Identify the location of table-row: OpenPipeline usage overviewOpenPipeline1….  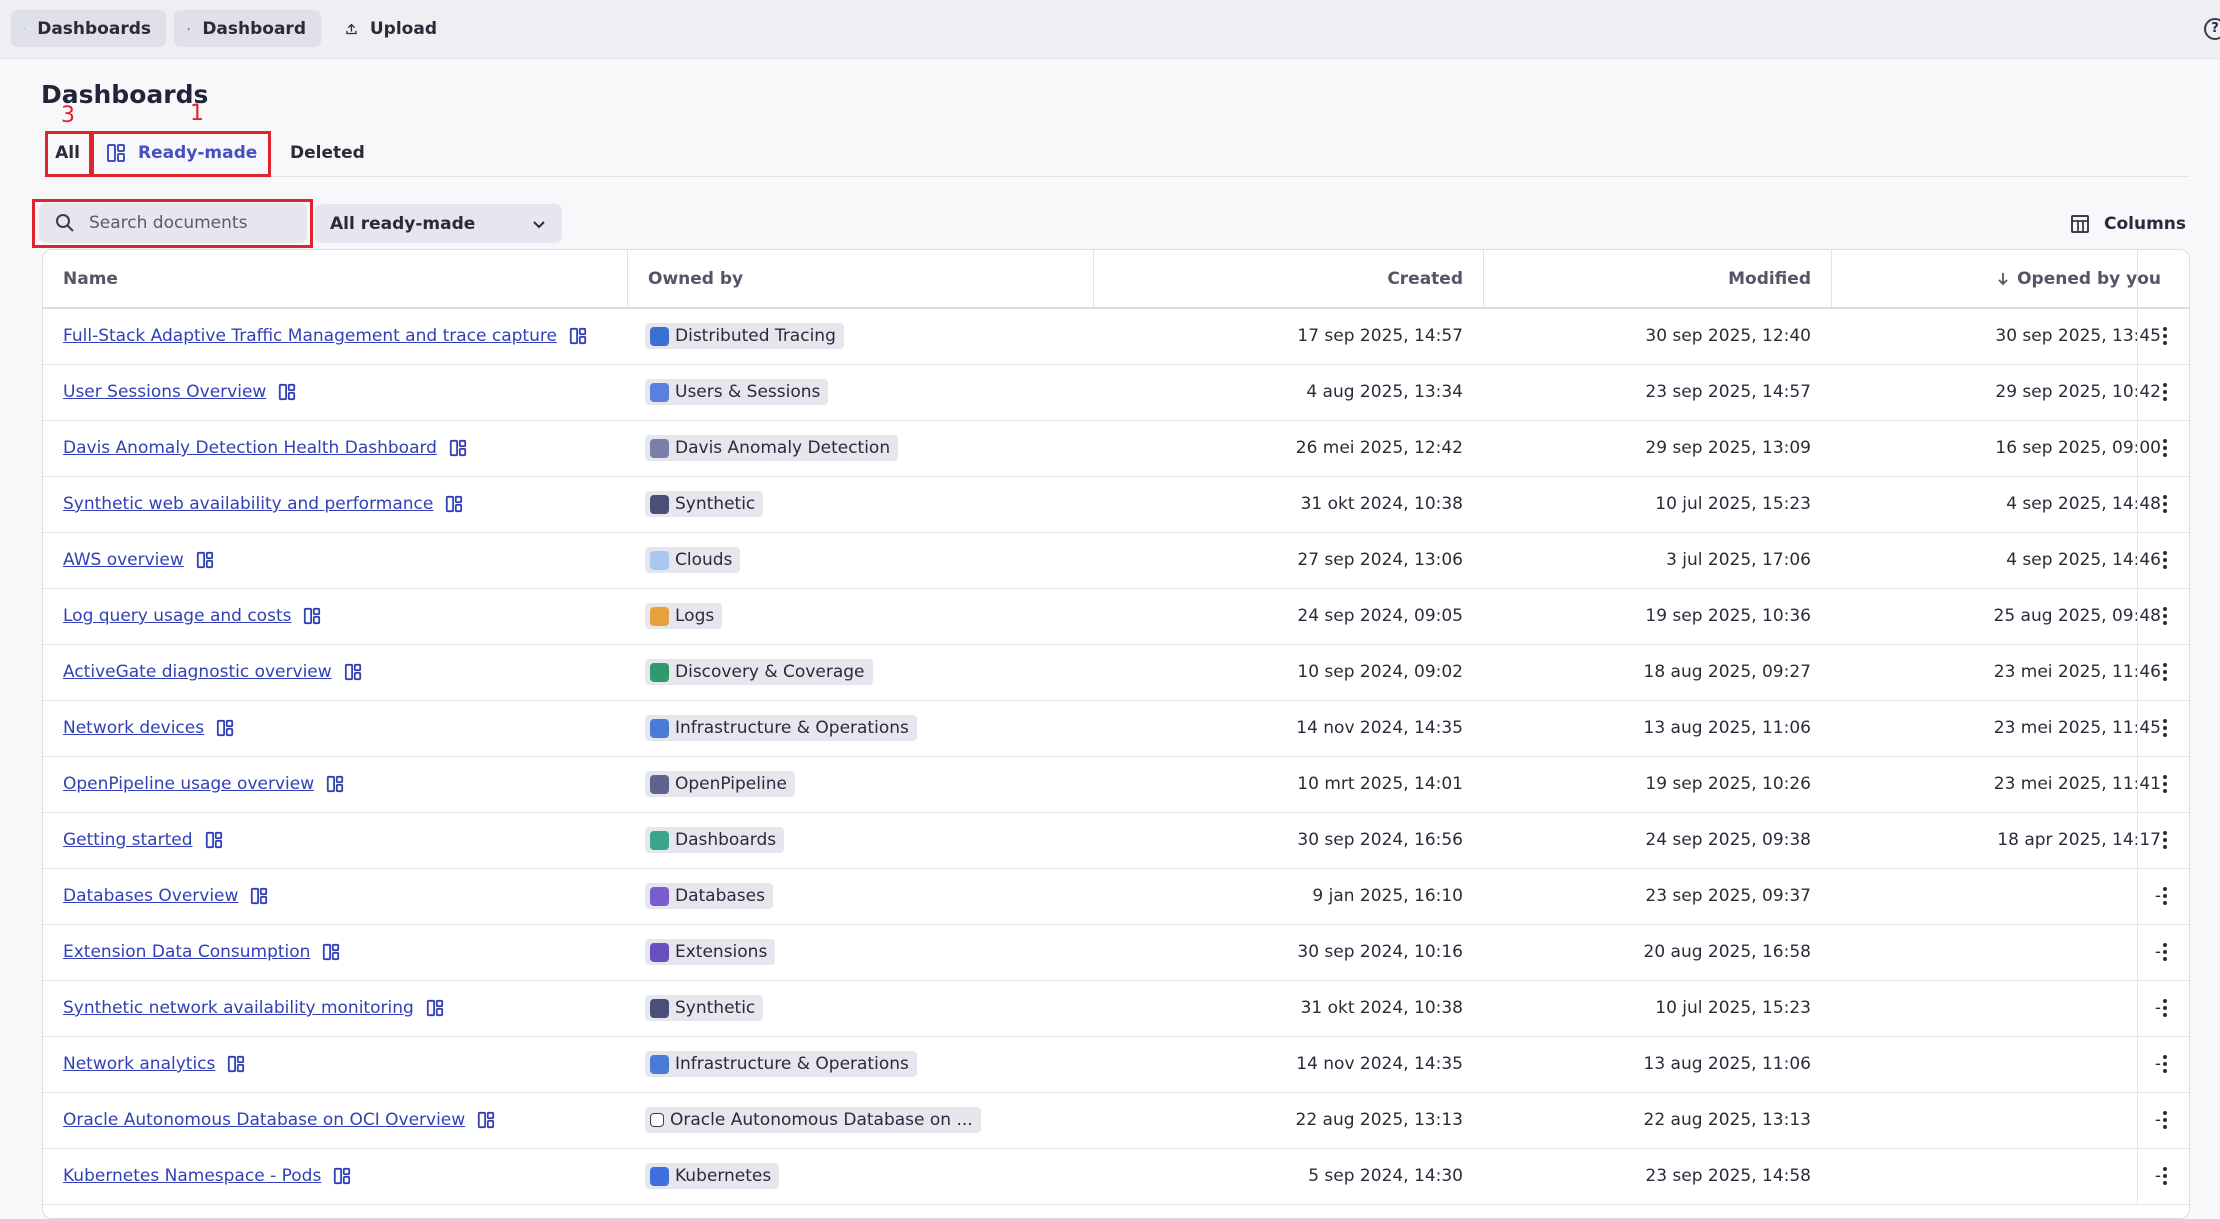
(1116, 784).